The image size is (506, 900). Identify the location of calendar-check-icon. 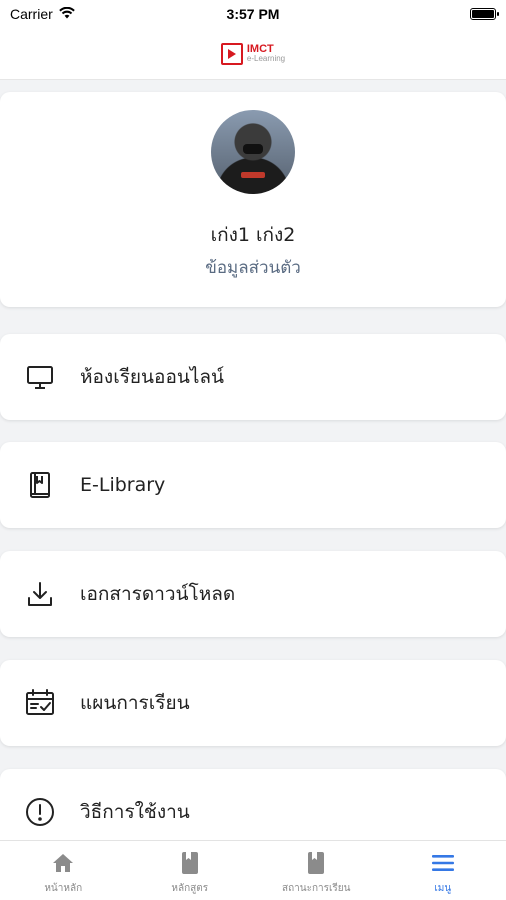
(40, 703).